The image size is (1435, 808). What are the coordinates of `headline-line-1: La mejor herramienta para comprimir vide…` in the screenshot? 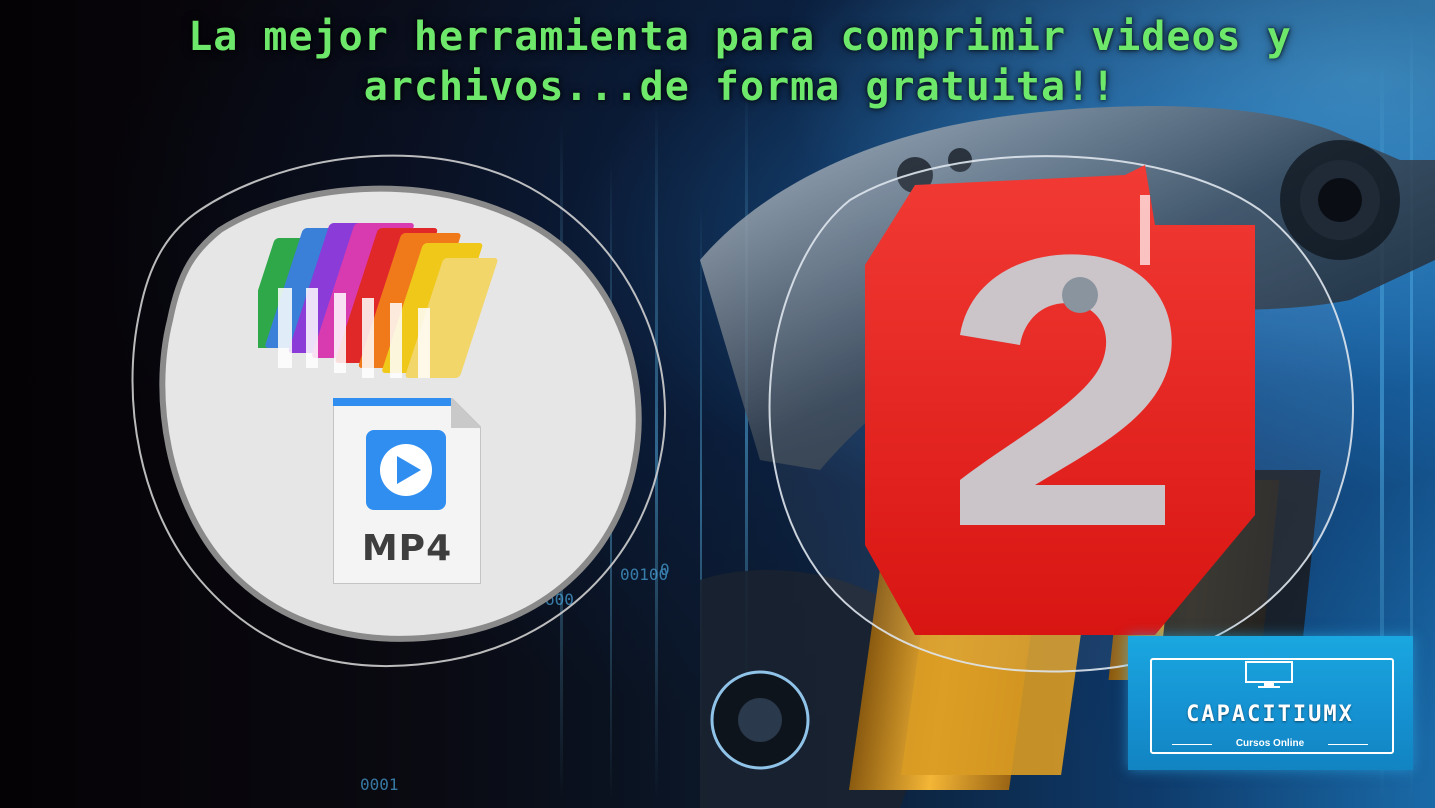 It's located at (740, 37).